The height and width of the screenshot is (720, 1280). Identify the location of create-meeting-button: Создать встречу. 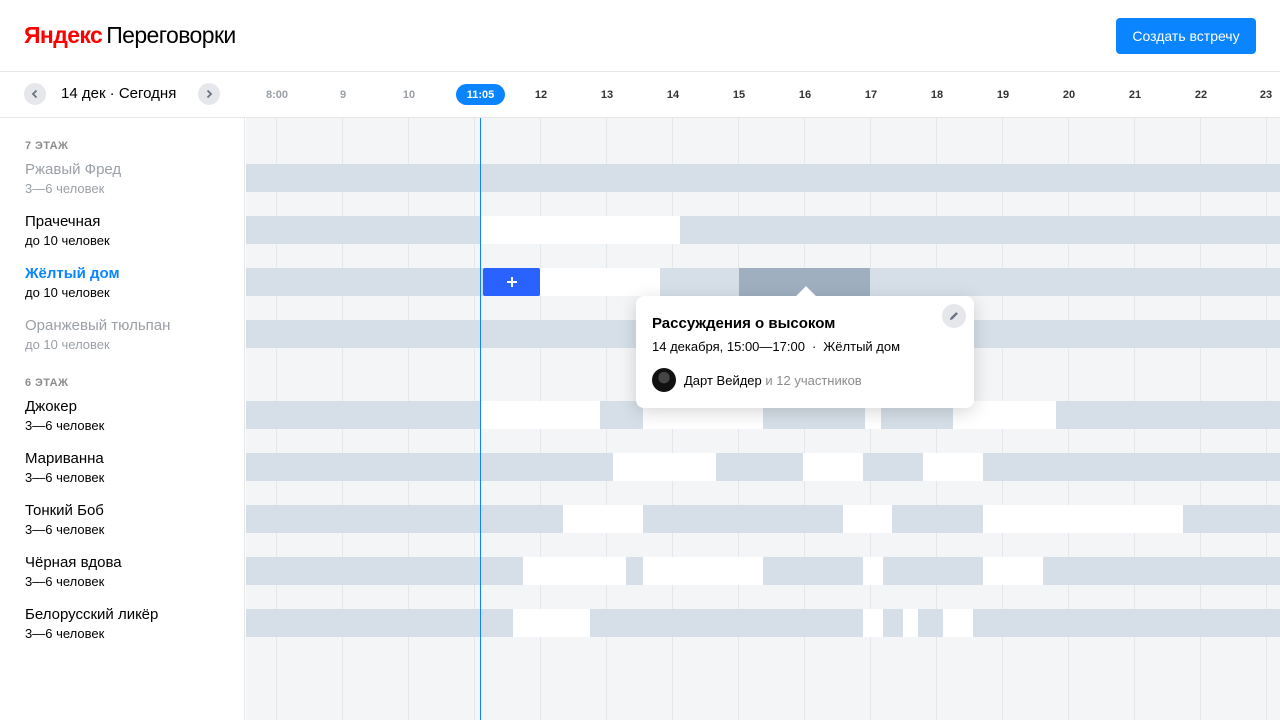
(1186, 36).